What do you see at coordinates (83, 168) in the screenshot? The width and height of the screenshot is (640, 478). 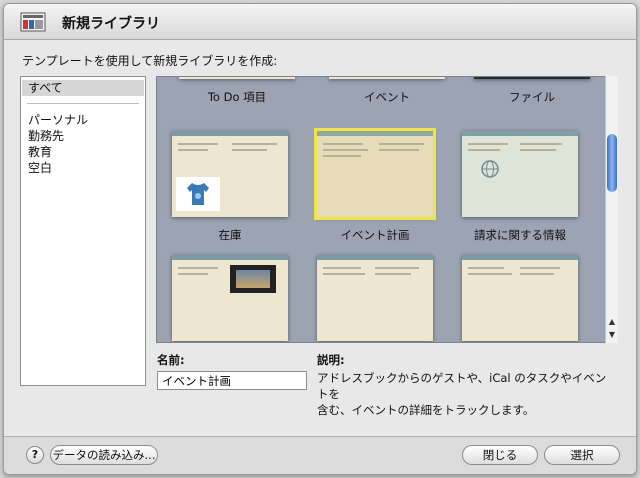 I see `category-item-blank: 空白` at bounding box center [83, 168].